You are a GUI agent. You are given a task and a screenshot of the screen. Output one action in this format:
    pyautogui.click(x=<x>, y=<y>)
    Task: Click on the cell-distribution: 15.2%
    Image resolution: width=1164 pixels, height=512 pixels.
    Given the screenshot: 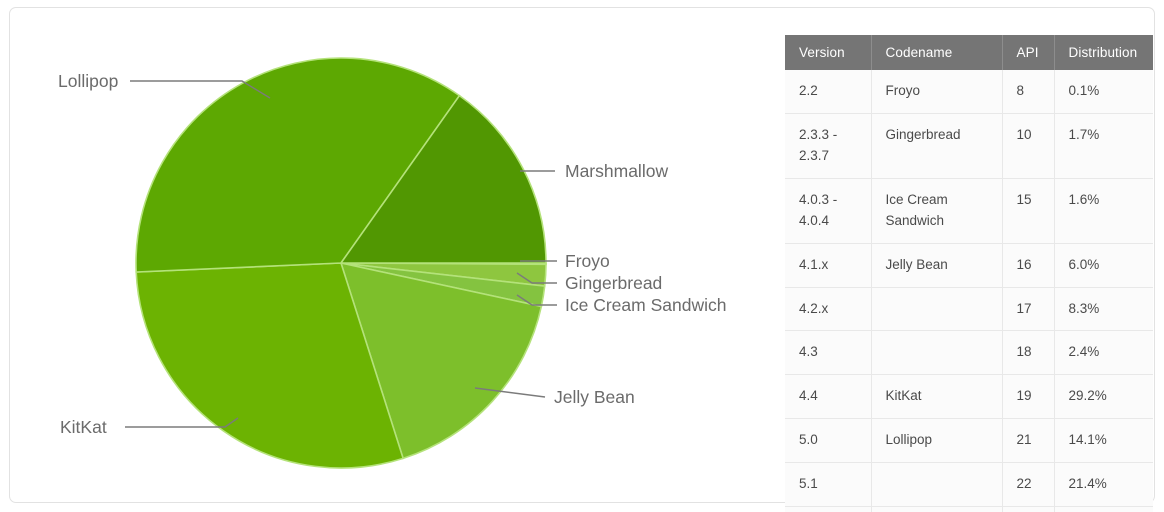 What is the action you would take?
    pyautogui.click(x=1103, y=509)
    